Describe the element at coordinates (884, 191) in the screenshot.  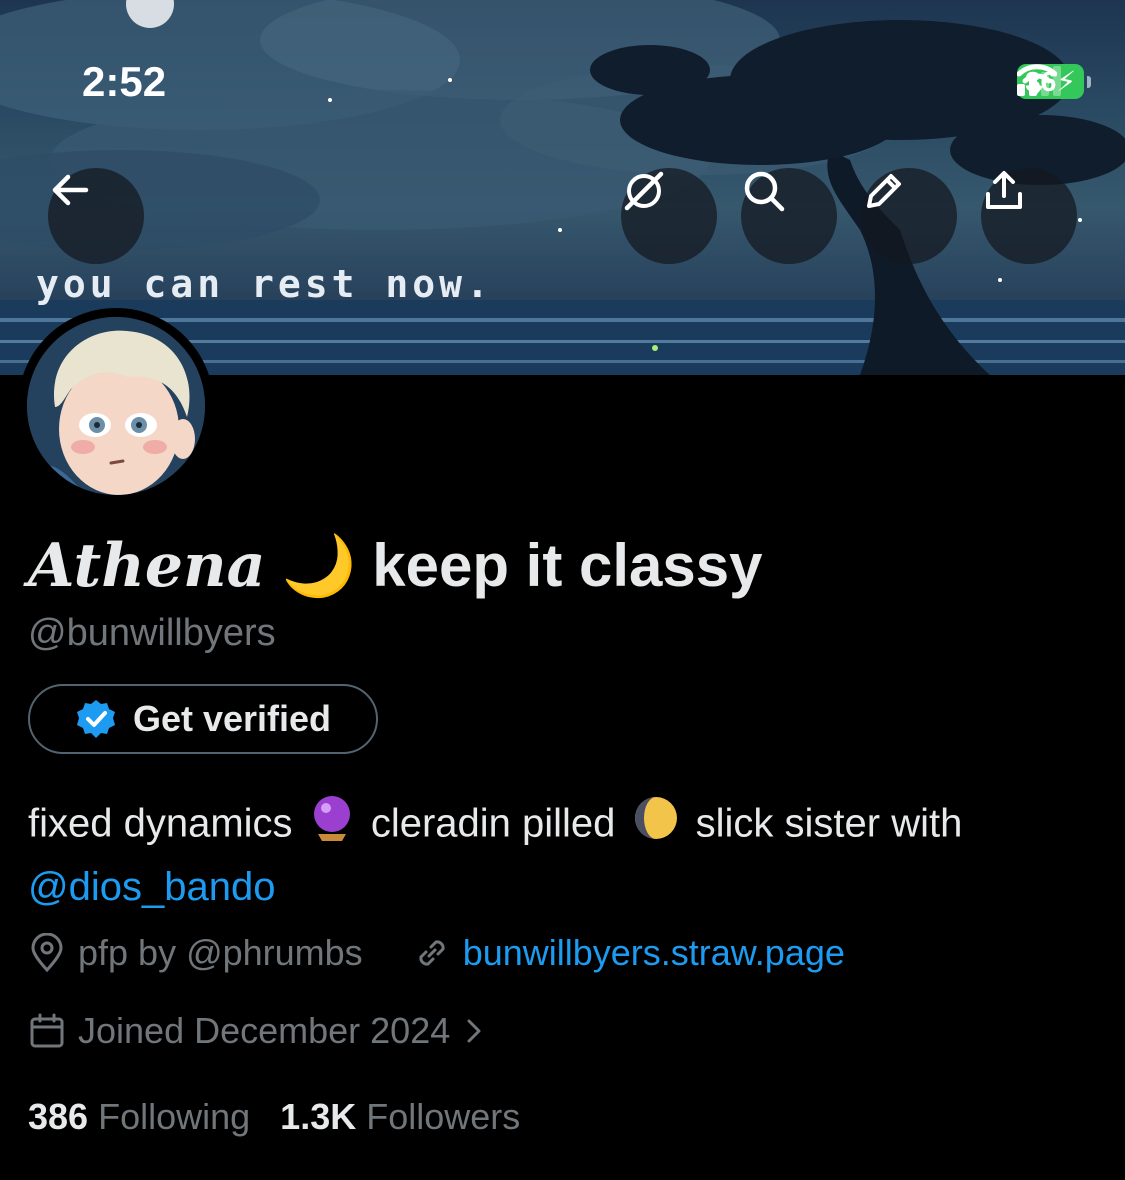
I see `pencil-icon` at that location.